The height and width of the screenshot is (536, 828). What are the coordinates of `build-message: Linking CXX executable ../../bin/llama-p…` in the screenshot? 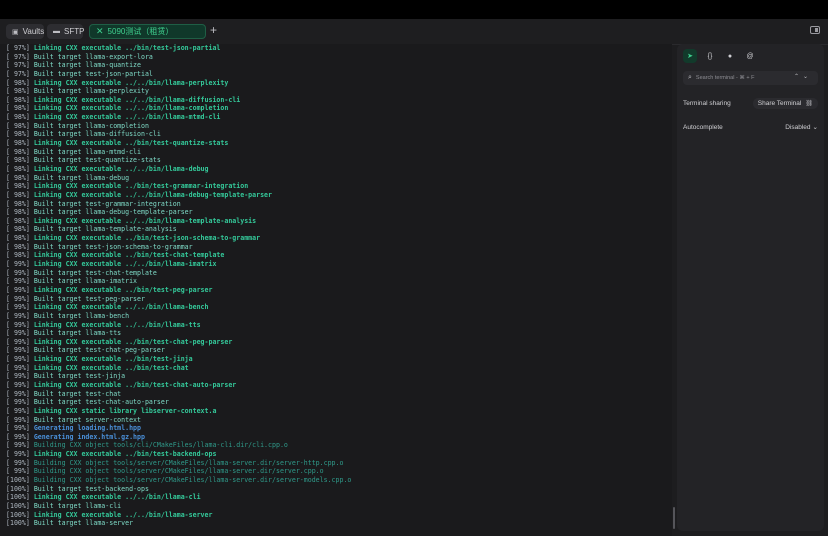 It's located at (131, 82).